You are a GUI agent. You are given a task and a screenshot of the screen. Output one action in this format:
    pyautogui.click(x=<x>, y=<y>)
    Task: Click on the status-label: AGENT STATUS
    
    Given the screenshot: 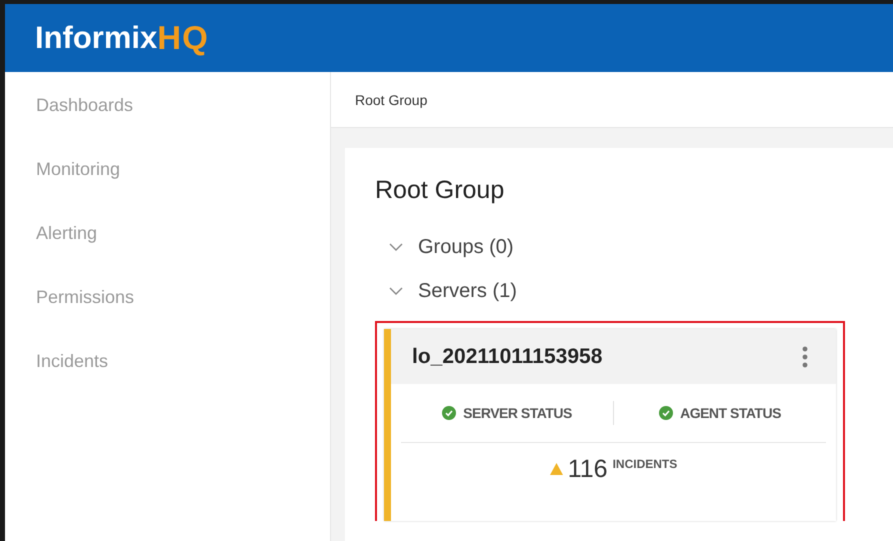 What is the action you would take?
    pyautogui.click(x=730, y=413)
    